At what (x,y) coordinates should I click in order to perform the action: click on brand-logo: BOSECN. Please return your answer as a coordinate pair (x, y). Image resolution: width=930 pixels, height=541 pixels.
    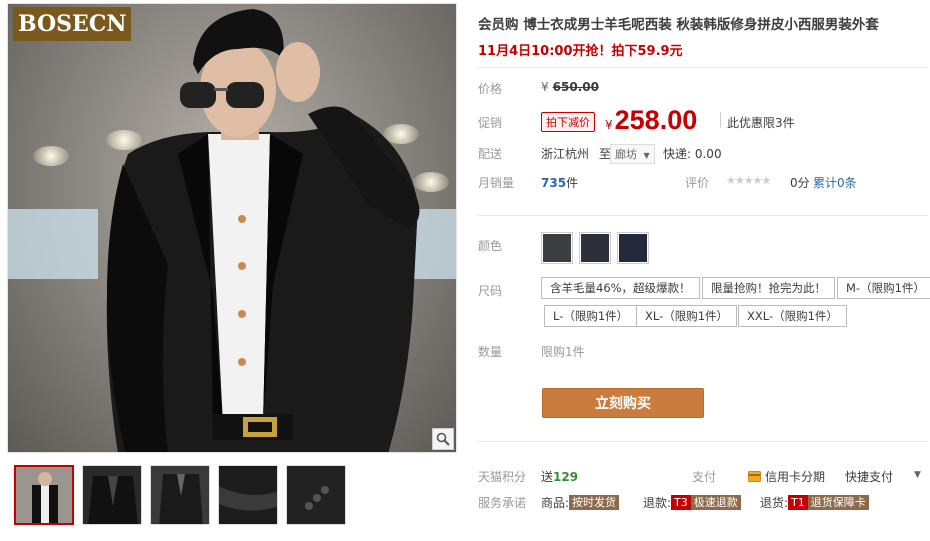
    Looking at the image, I should click on (72, 24).